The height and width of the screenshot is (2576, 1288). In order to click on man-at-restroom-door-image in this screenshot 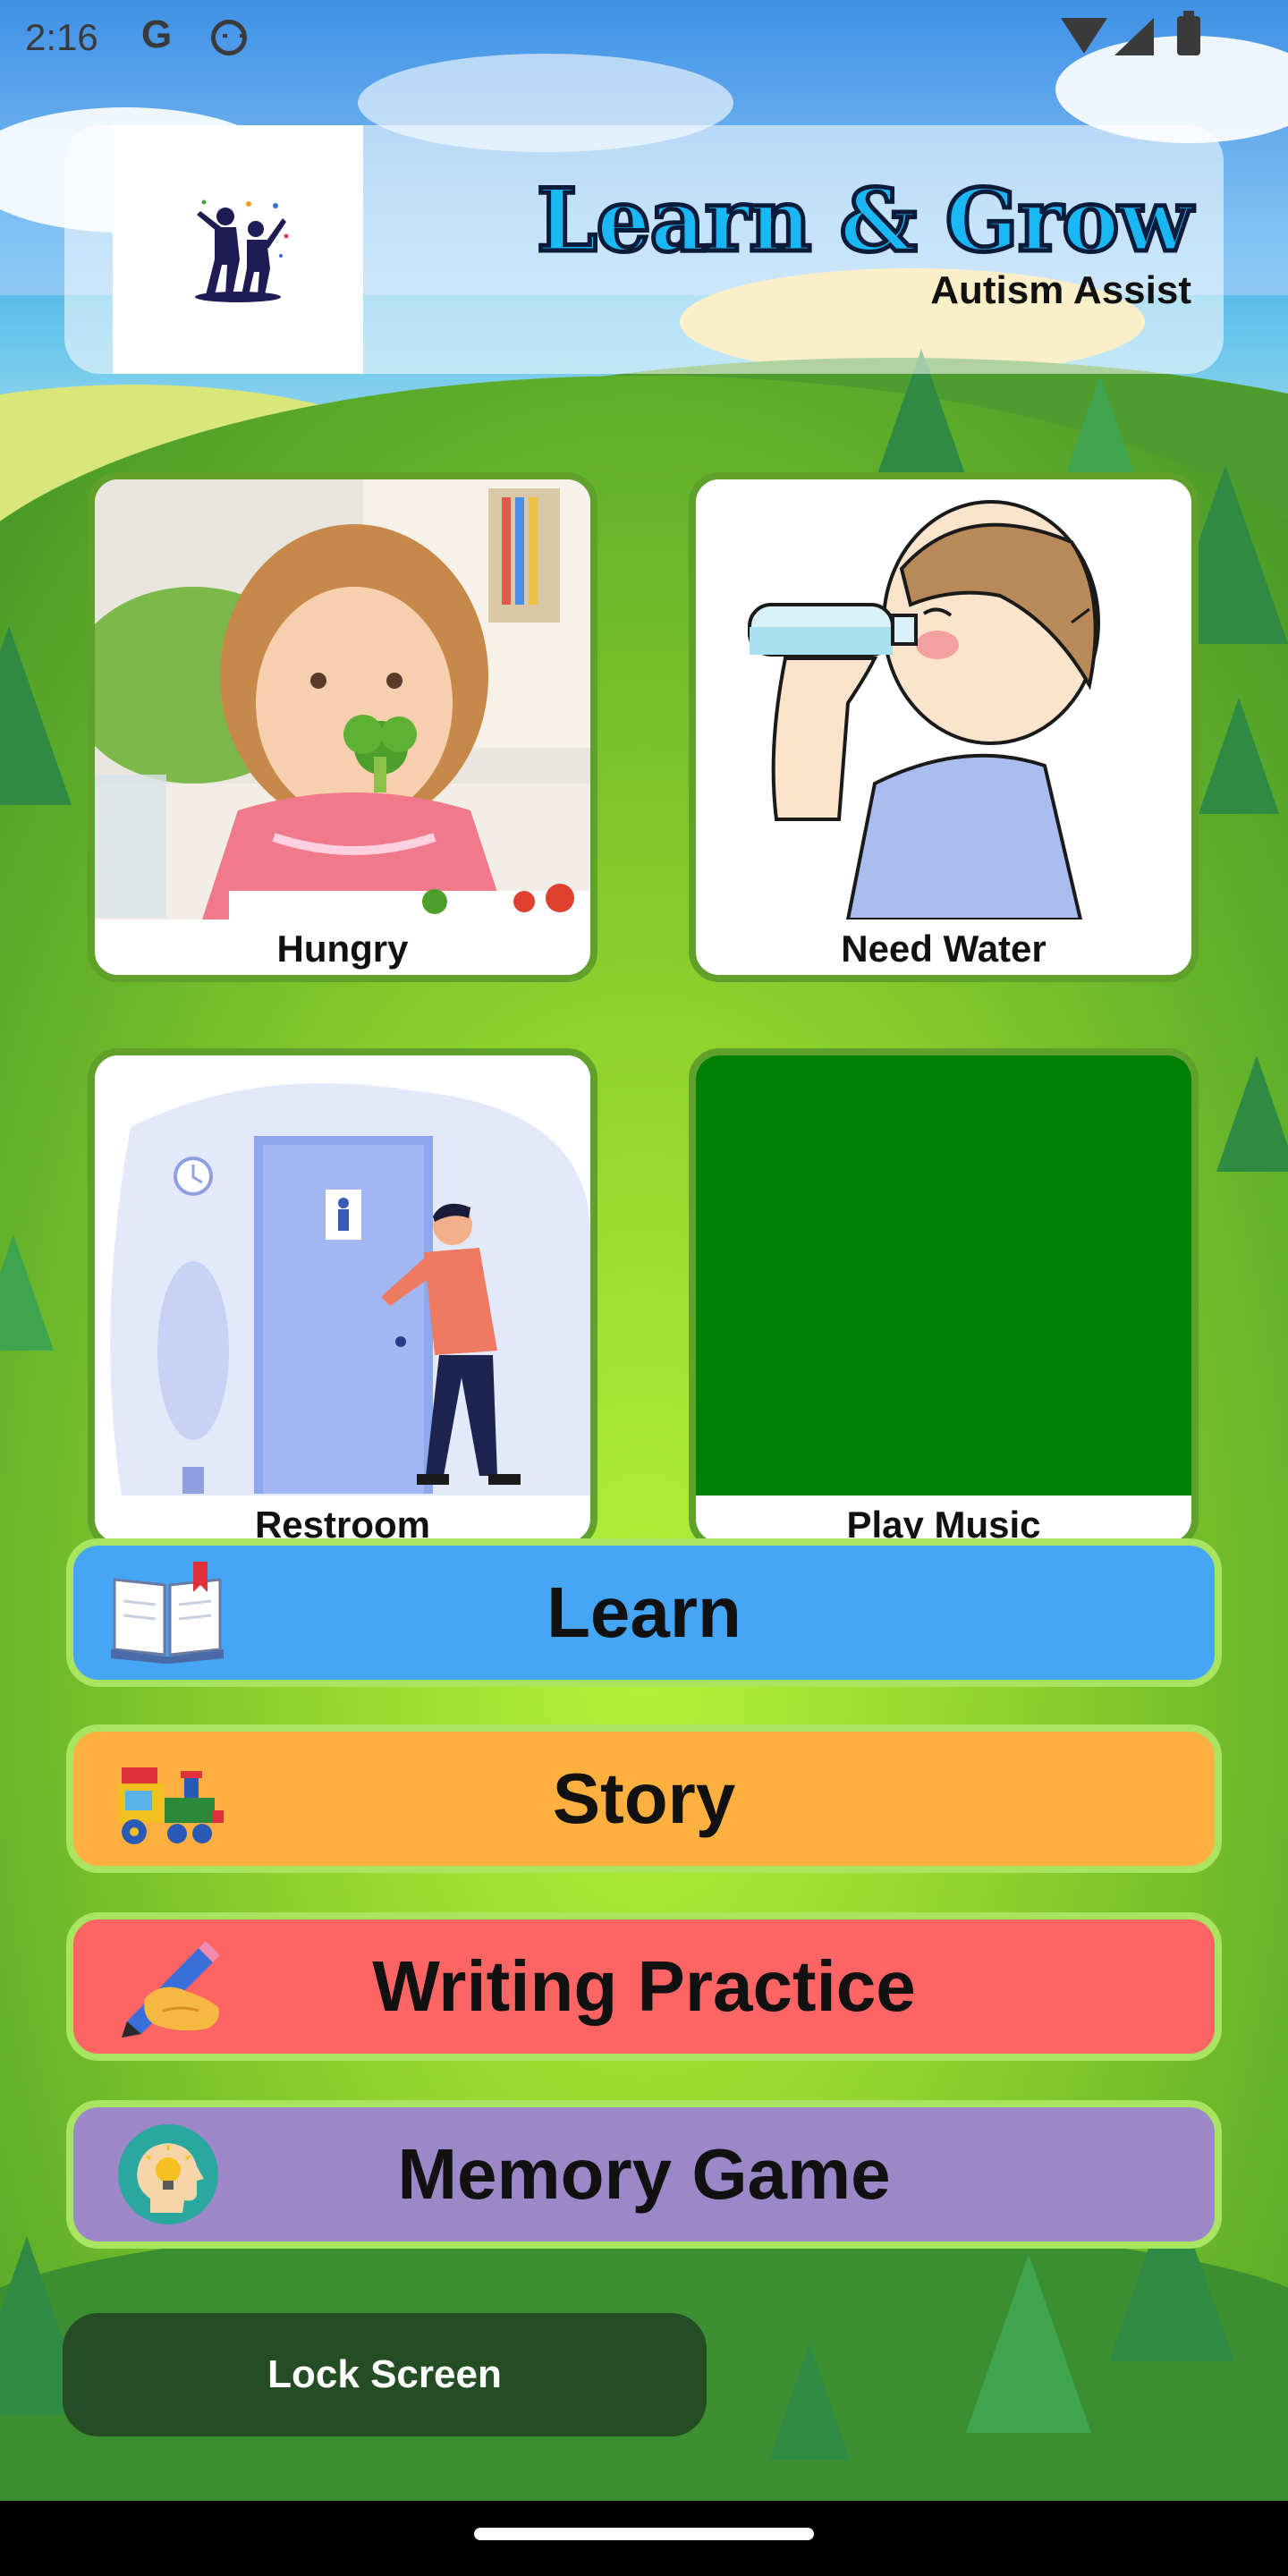, I will do `click(342, 1275)`.